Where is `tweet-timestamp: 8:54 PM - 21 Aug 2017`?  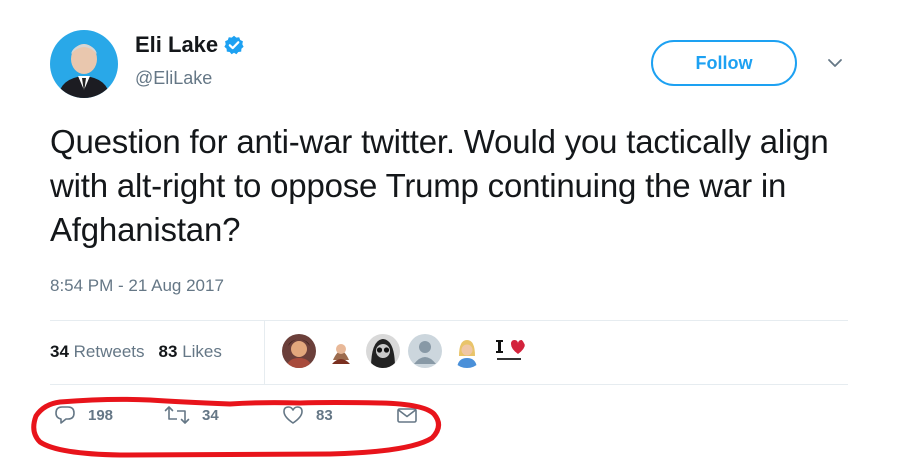 tweet-timestamp: 8:54 PM - 21 Aug 2017 is located at coordinates (137, 286).